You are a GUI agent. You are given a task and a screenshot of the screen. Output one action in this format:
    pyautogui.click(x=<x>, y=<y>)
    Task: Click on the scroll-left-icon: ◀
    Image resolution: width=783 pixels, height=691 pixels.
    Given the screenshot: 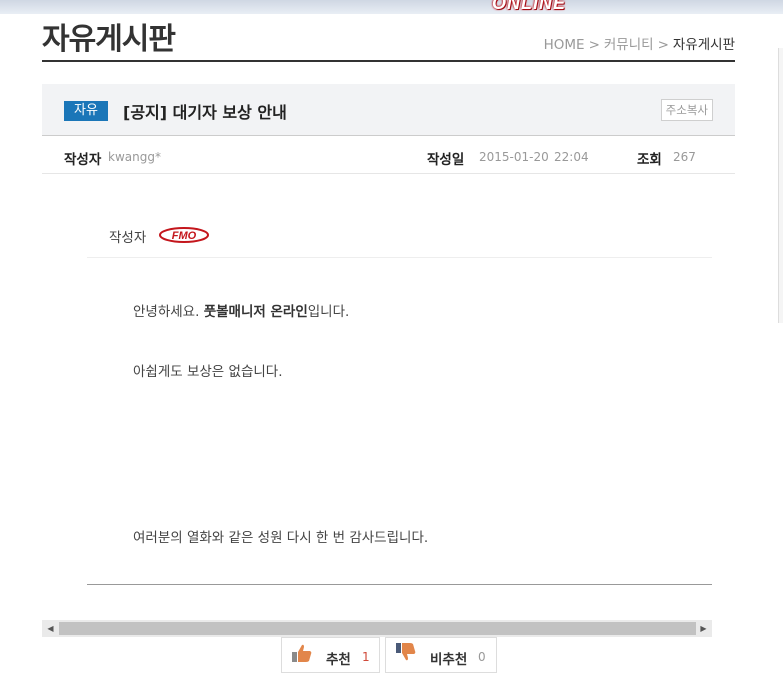 What is the action you would take?
    pyautogui.click(x=50, y=628)
    